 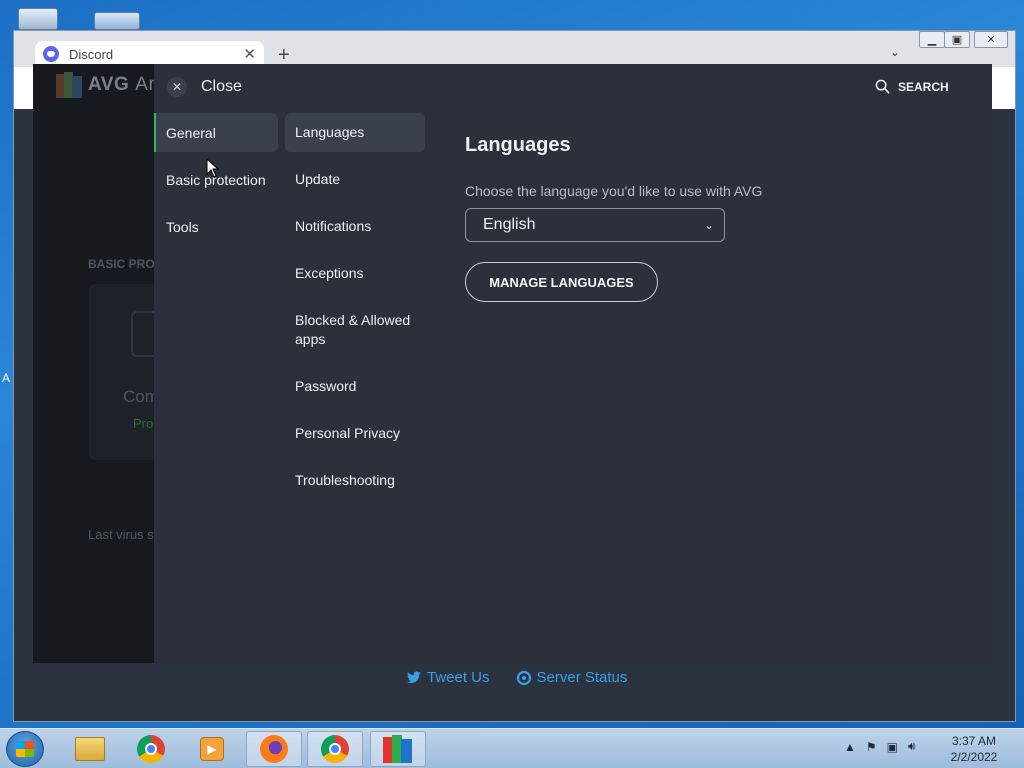 What do you see at coordinates (512, 748) in the screenshot?
I see `taskbar: ▶ ▲ ⚑ ▣ 🔊︎ 3:37 AM 2/2/2022` at bounding box center [512, 748].